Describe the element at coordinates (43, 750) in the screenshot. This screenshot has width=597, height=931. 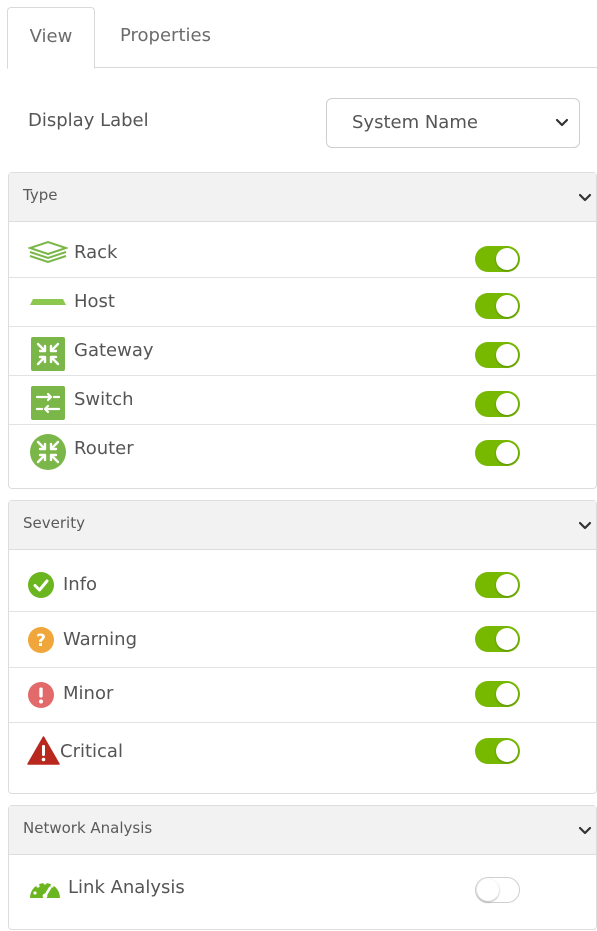
I see `critical-triangle-icon` at that location.